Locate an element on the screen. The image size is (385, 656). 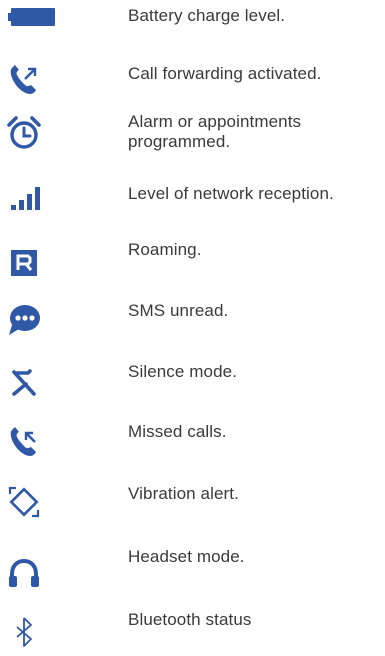
legend-label: Headset mode. is located at coordinates (186, 556).